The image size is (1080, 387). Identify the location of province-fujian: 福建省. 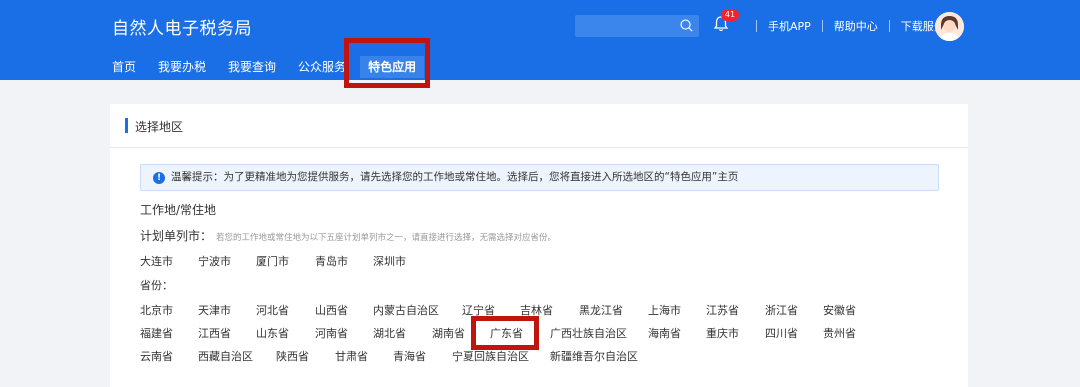
(156, 333).